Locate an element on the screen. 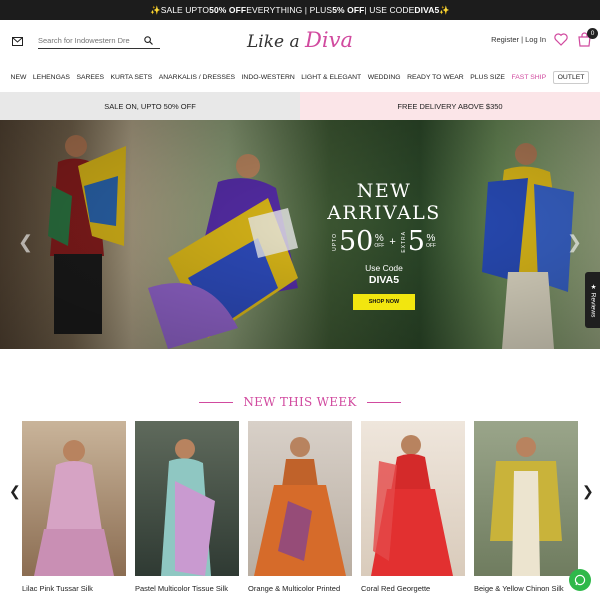  offer-upto: UPTO is located at coordinates (335, 241).